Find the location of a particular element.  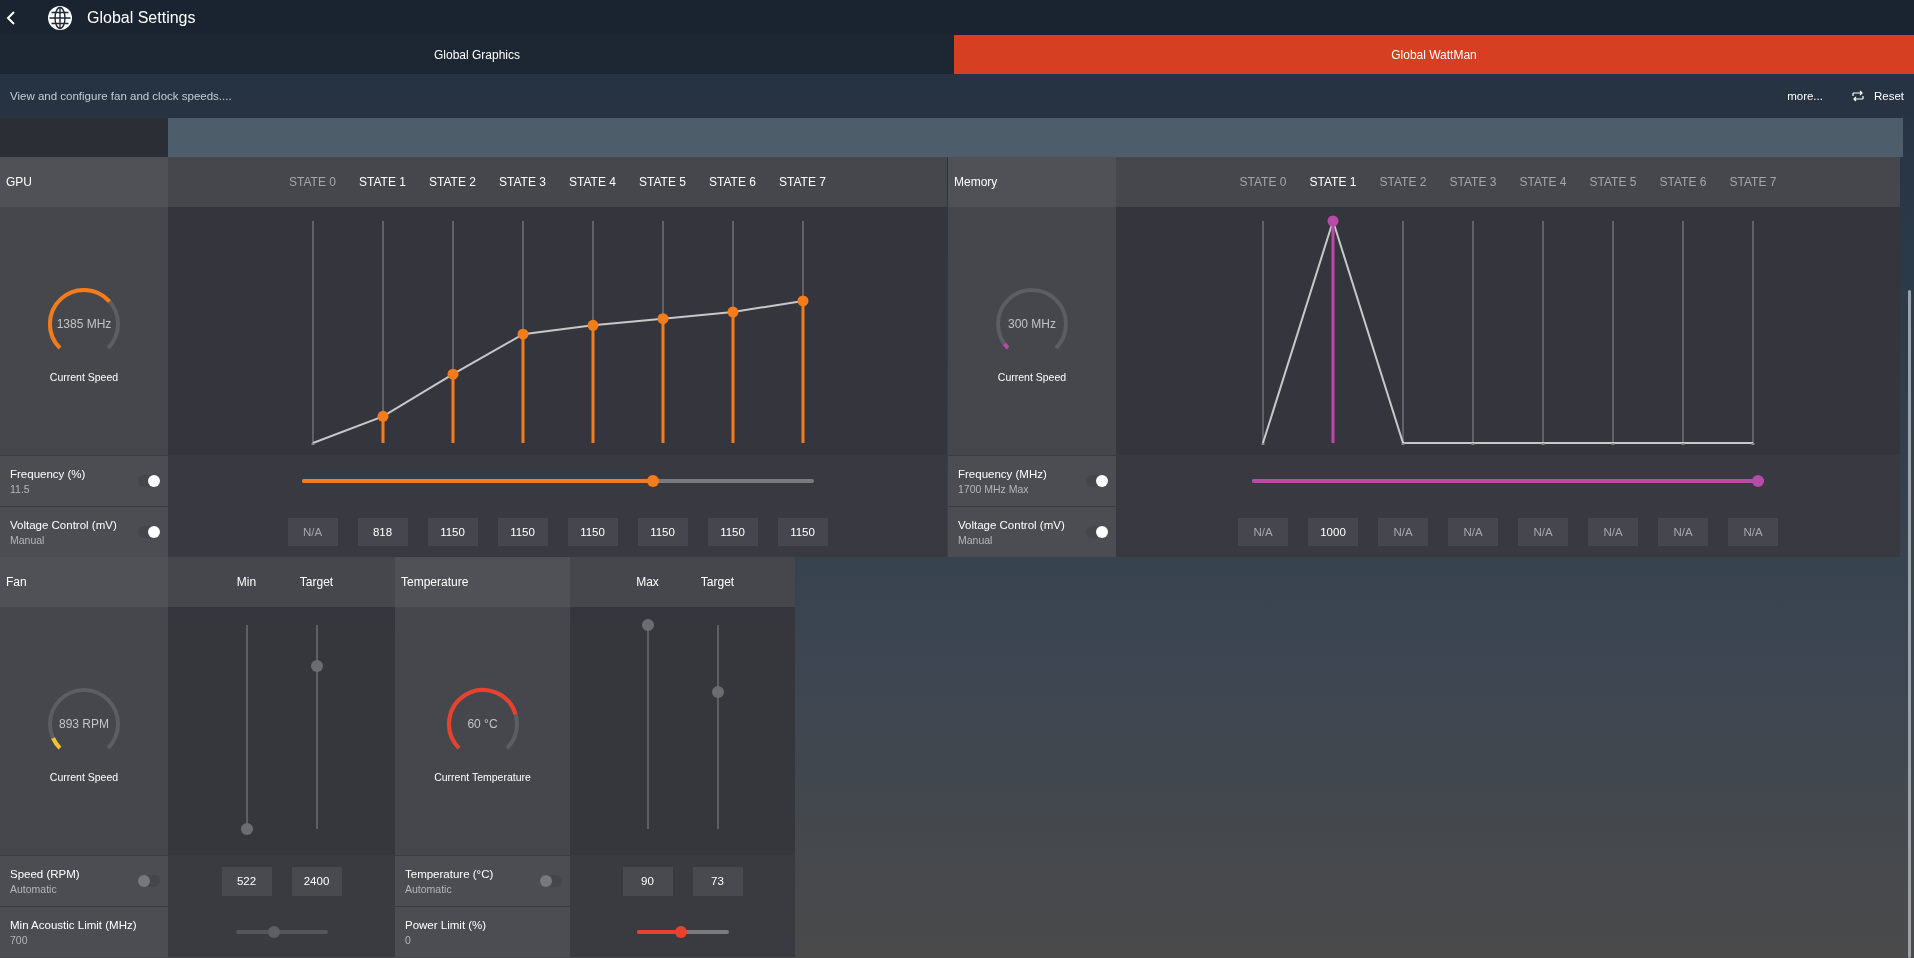

gauge-reading: 893 RPM is located at coordinates (84, 724).